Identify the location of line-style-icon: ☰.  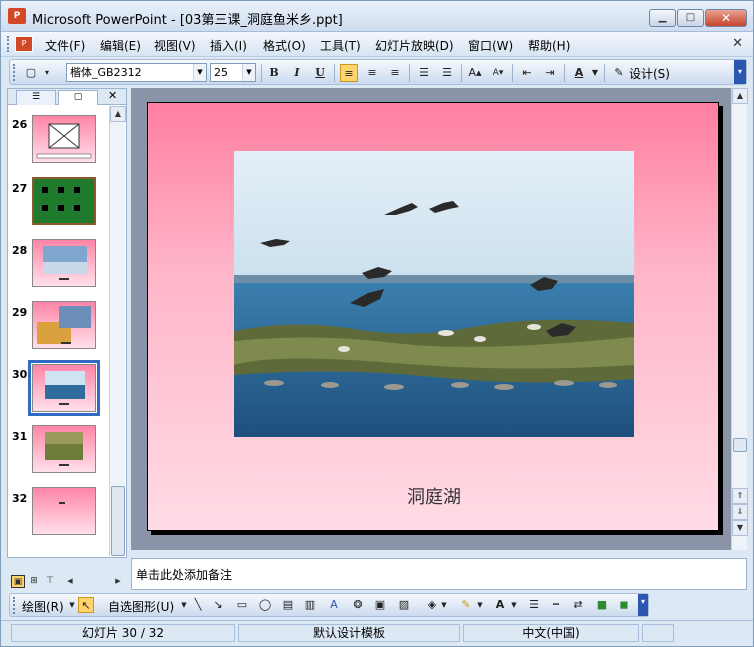
(534, 605).